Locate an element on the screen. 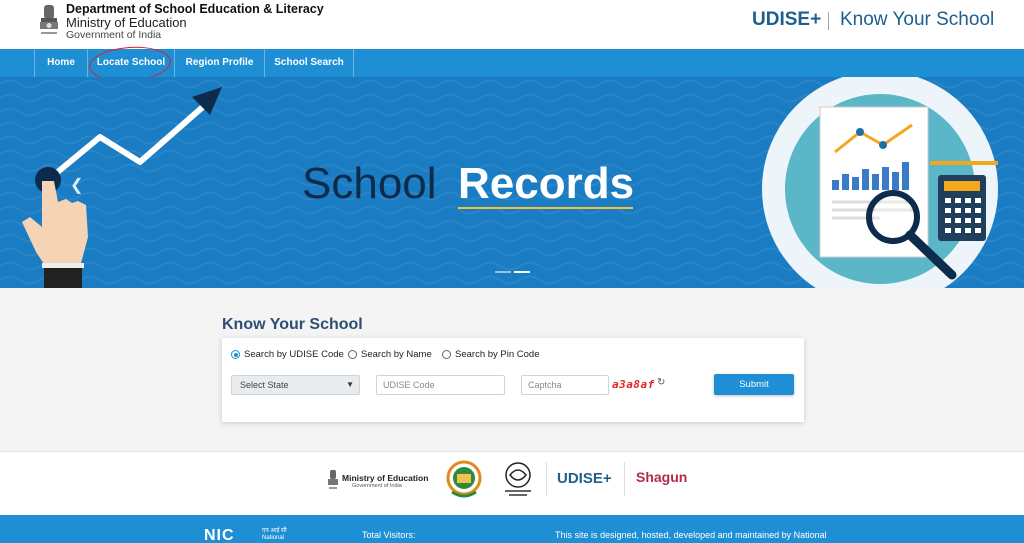  chevron-left-icon: ❮ is located at coordinates (76, 185).